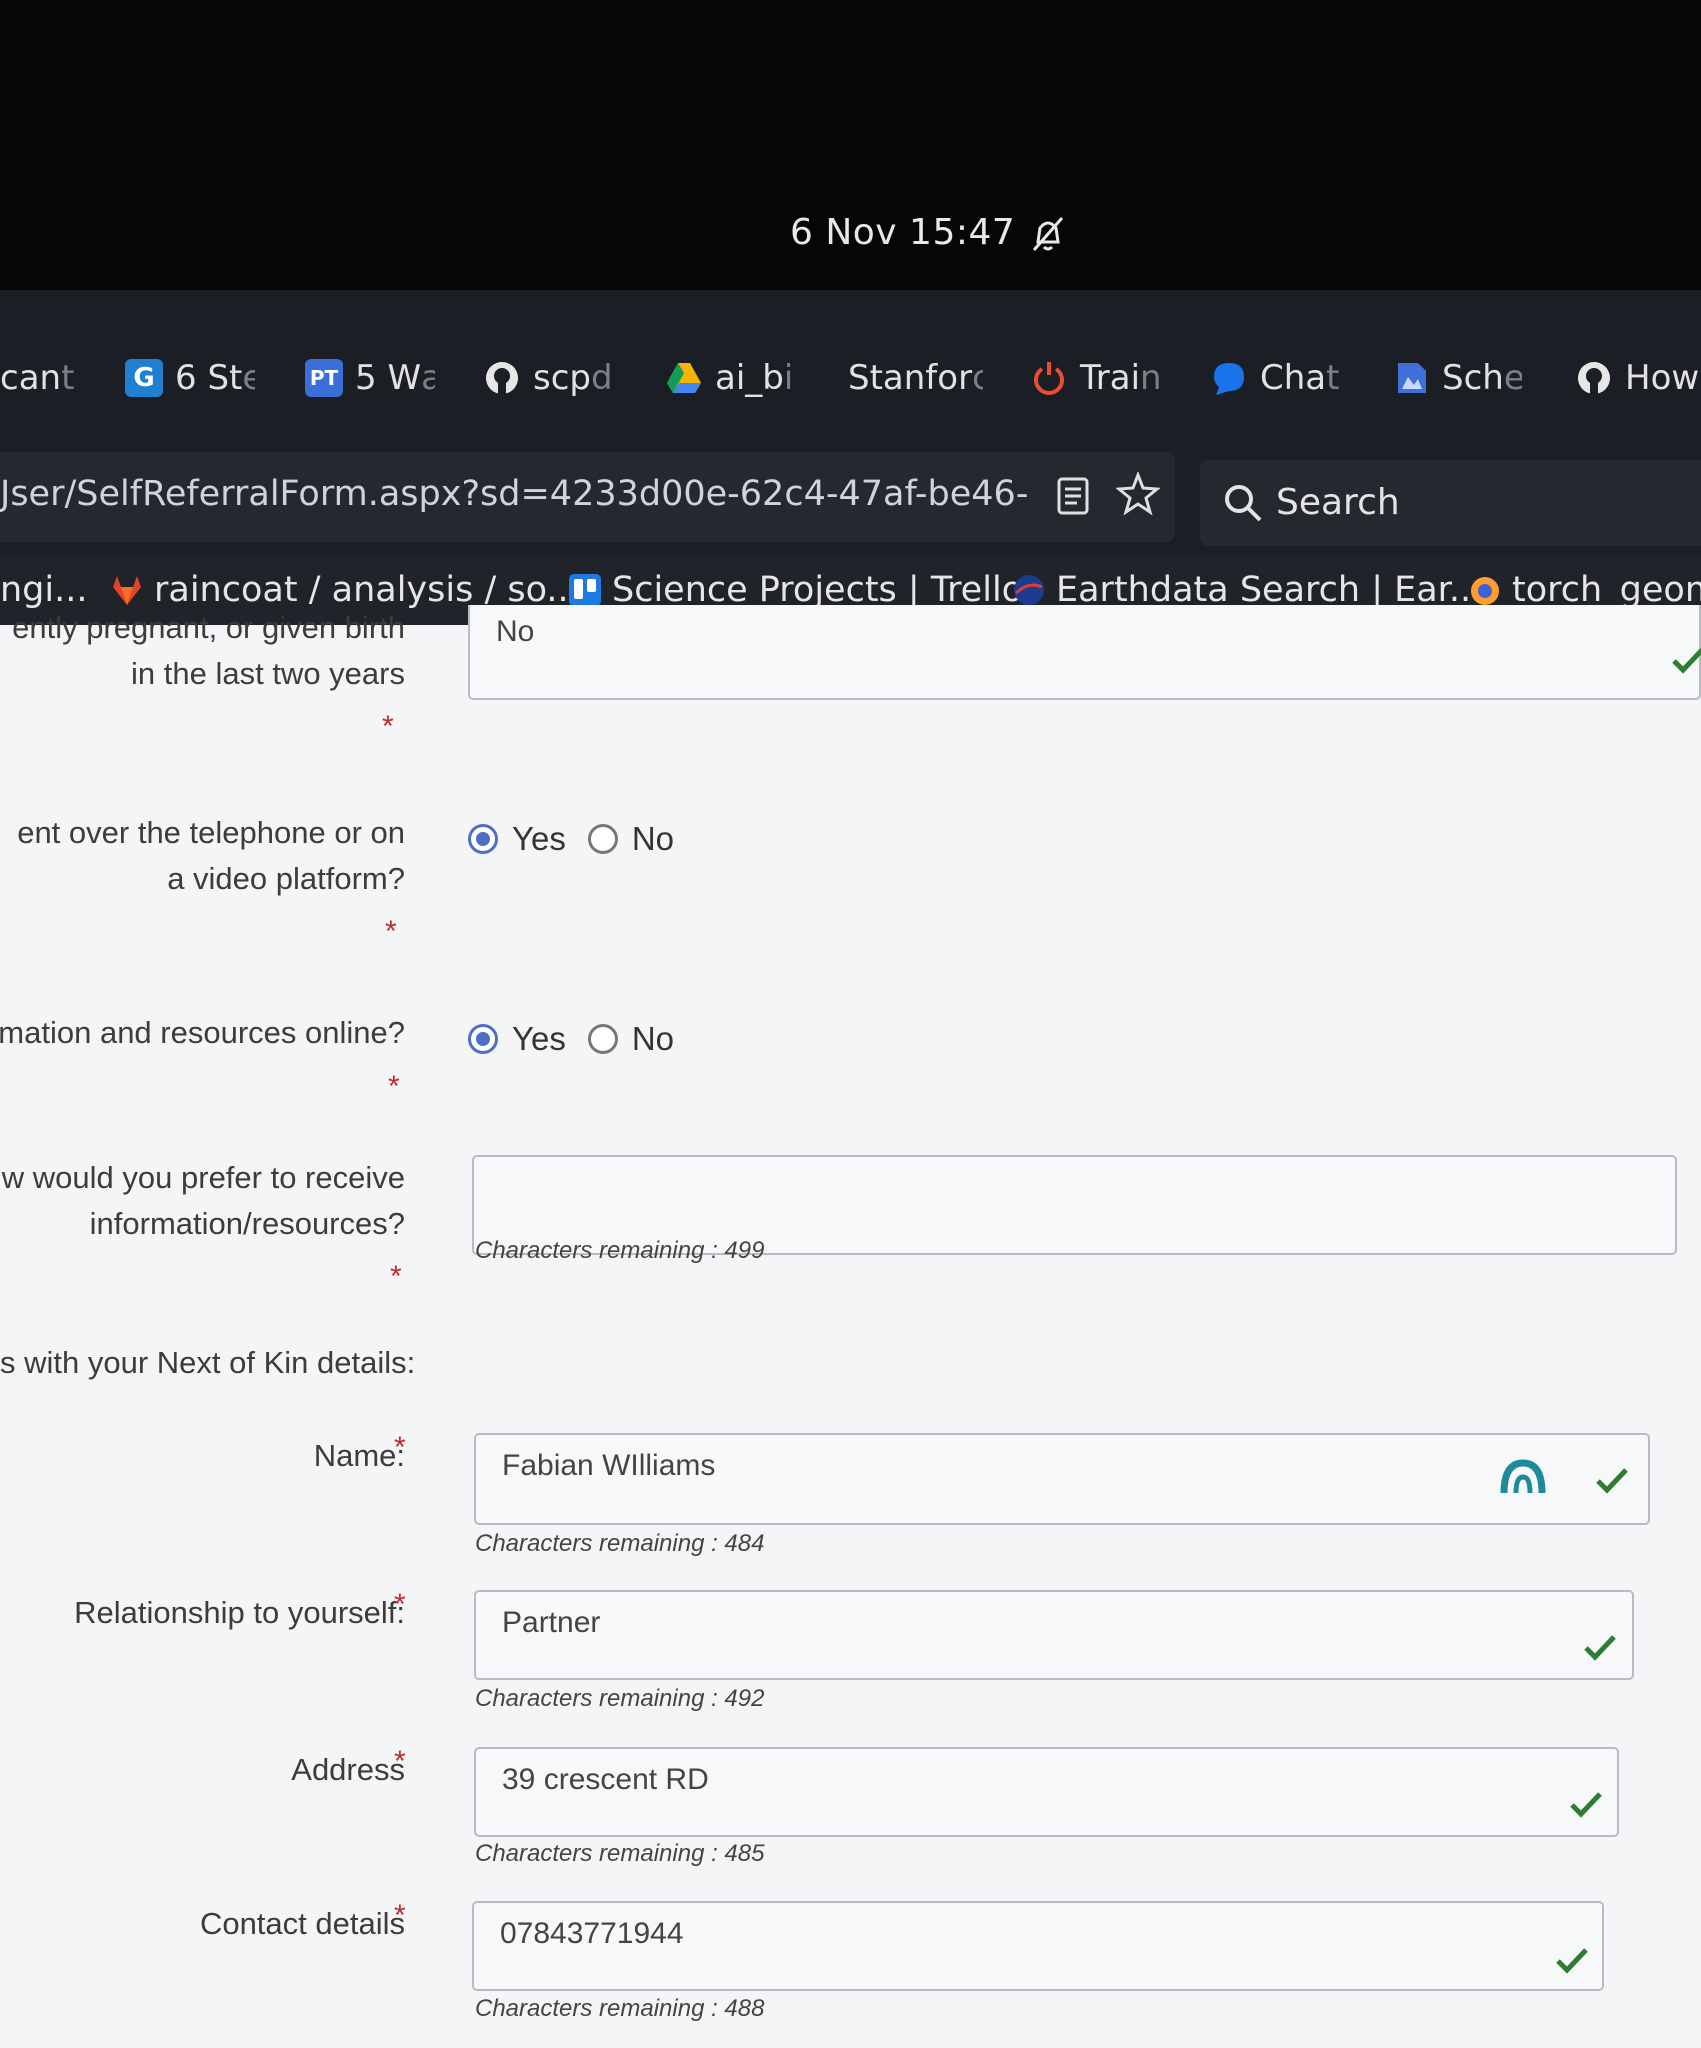 This screenshot has width=1701, height=2048. I want to click on question-line: w would you prefer to receive, so click(203, 1177).